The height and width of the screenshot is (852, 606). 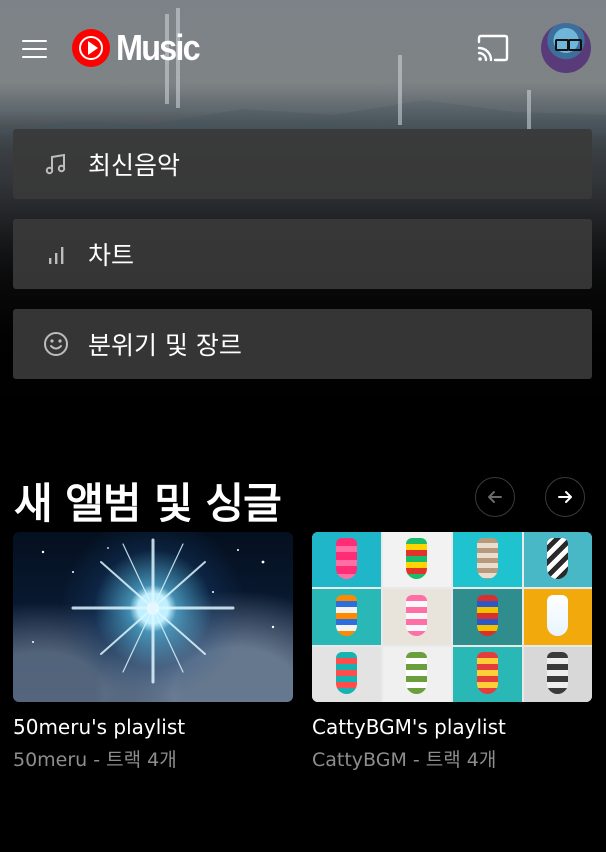 I want to click on nav-moods-genres: 분위기 및 장르, so click(x=302, y=344).